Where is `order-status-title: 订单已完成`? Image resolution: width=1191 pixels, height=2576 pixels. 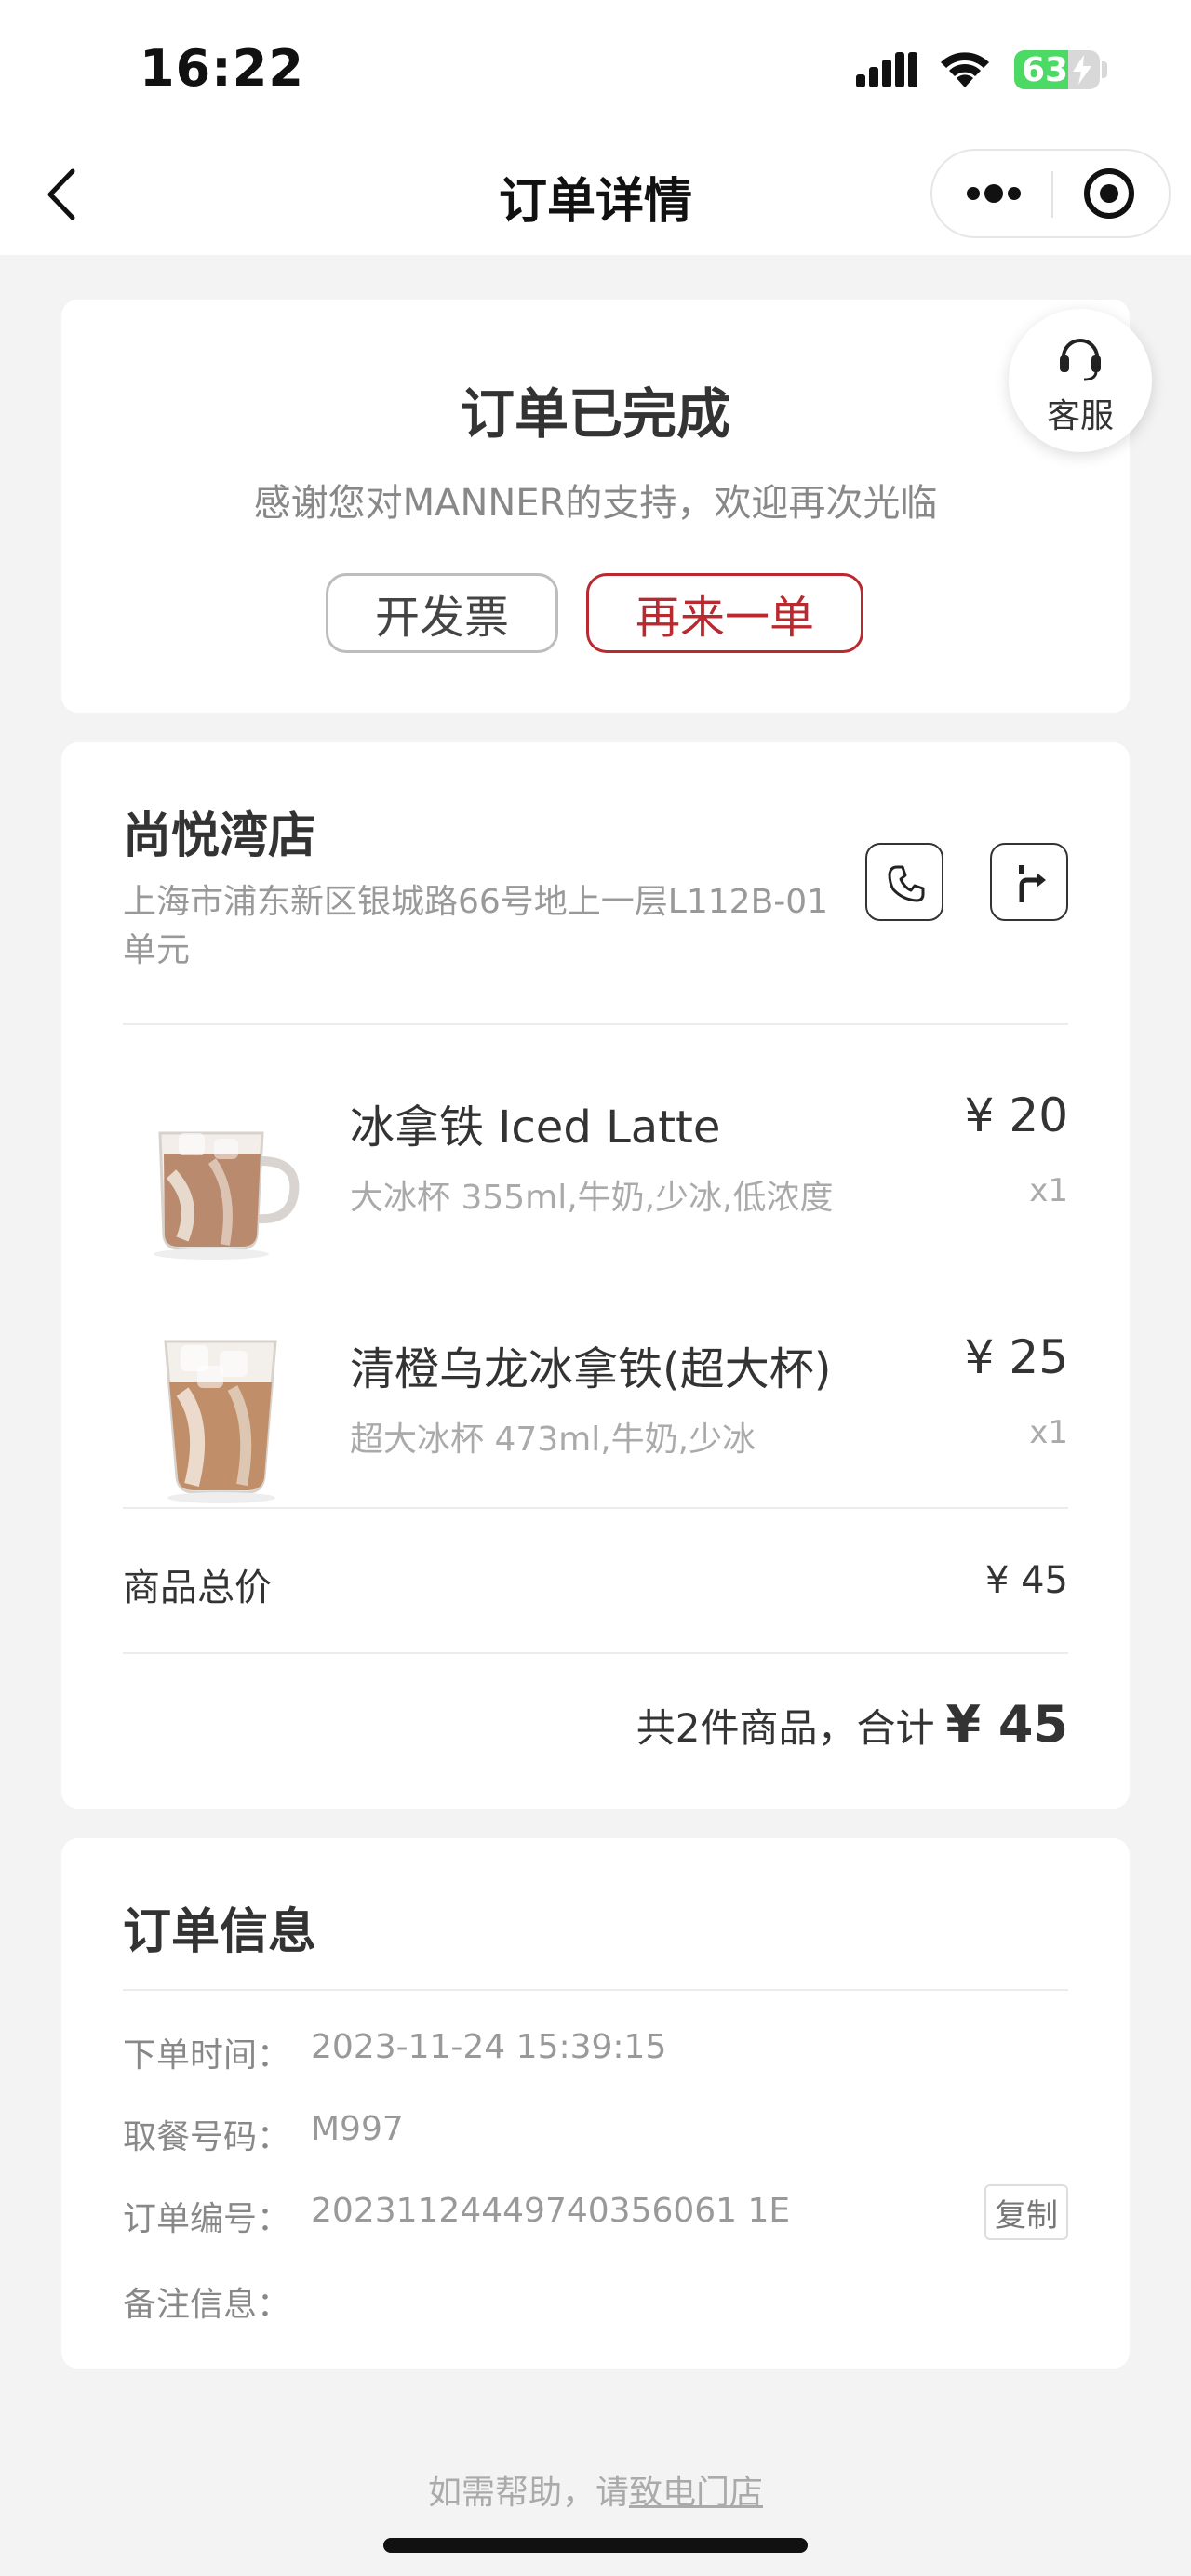
order-status-title: 订单已完成 is located at coordinates (595, 414).